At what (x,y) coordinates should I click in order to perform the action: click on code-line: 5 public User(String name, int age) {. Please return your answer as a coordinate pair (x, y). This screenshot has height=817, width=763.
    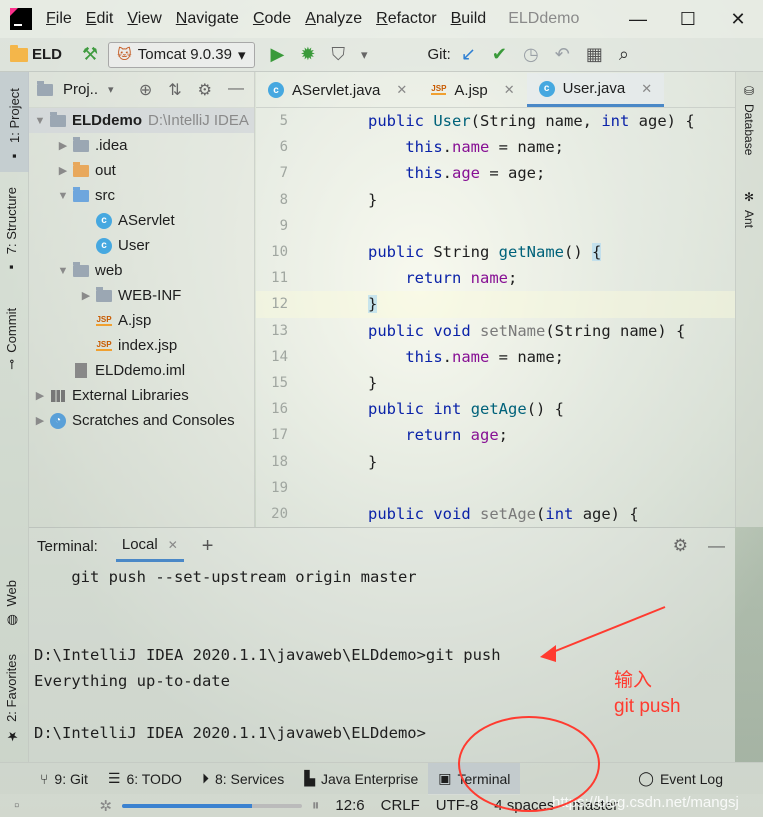
    Looking at the image, I should click on (495, 121).